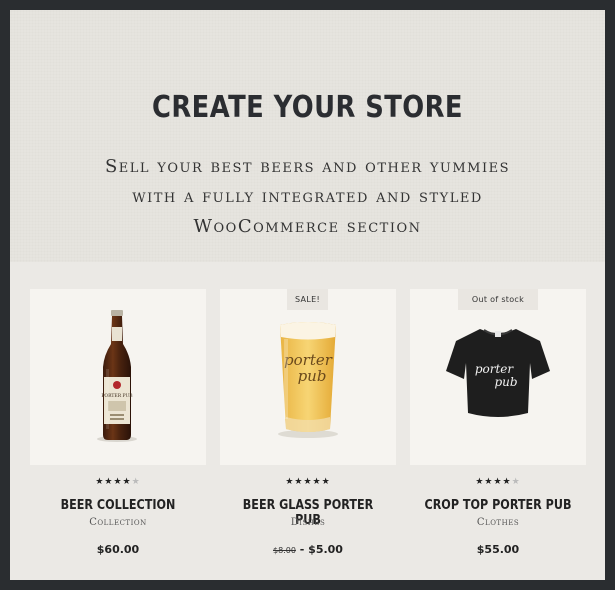  What do you see at coordinates (117, 505) in the screenshot?
I see `product-name: BEER COLLECTION` at bounding box center [117, 505].